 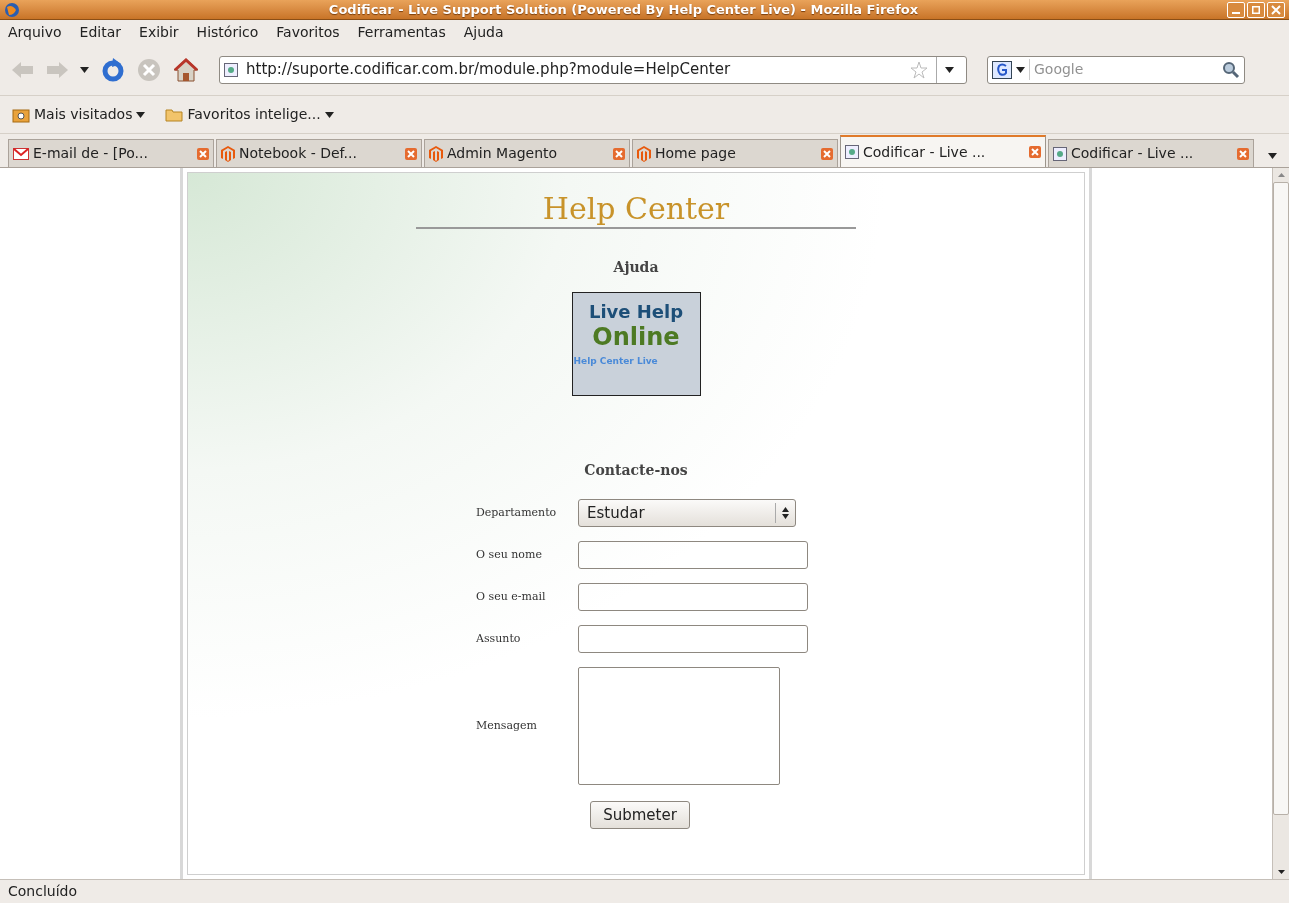 I want to click on reload-icon, so click(x=113, y=69).